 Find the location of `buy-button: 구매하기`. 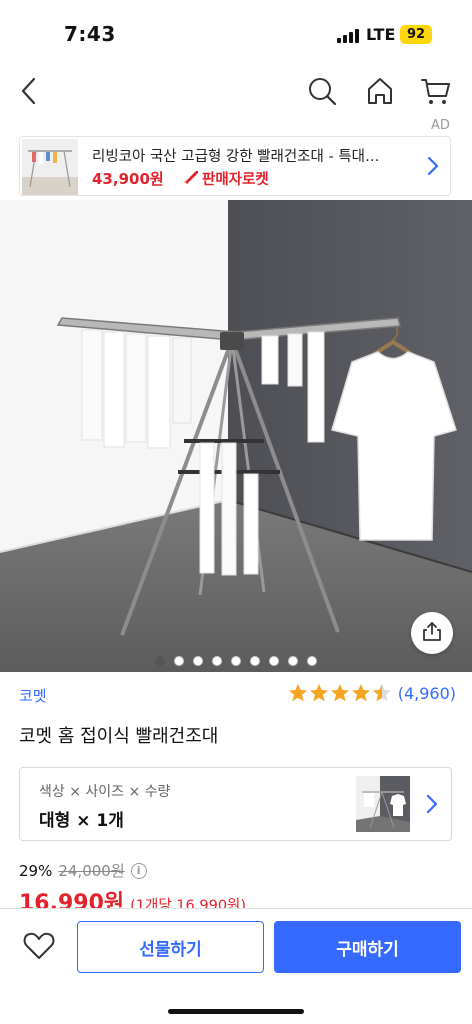

buy-button: 구매하기 is located at coordinates (367, 947).